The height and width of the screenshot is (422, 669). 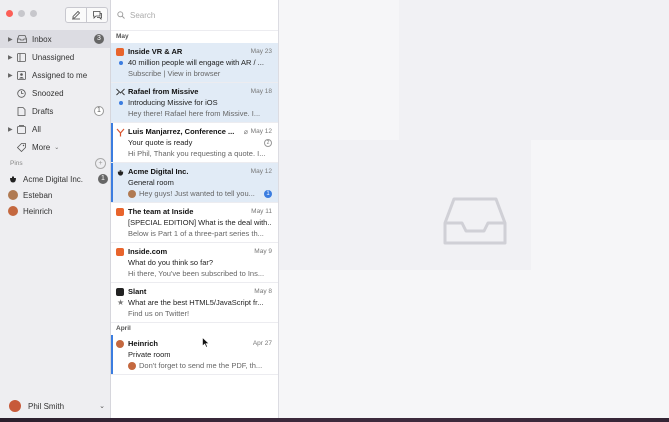 I want to click on date: May 8, so click(x=263, y=291).